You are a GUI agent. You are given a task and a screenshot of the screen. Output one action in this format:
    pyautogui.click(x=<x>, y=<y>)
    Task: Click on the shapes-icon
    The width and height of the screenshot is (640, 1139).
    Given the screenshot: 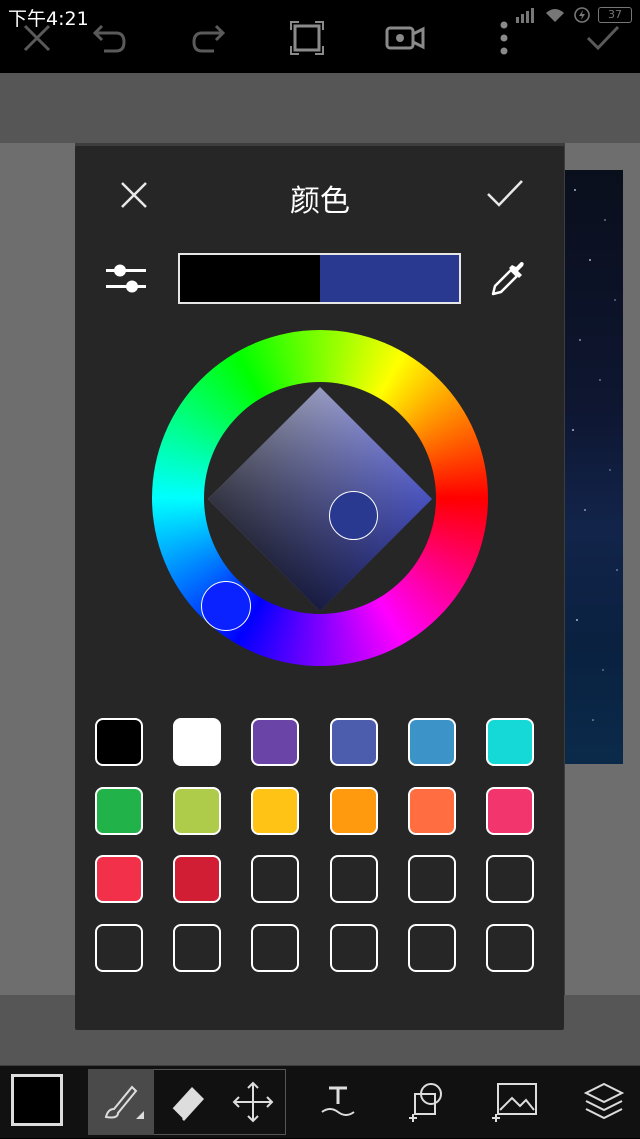 What is the action you would take?
    pyautogui.click(x=425, y=1102)
    